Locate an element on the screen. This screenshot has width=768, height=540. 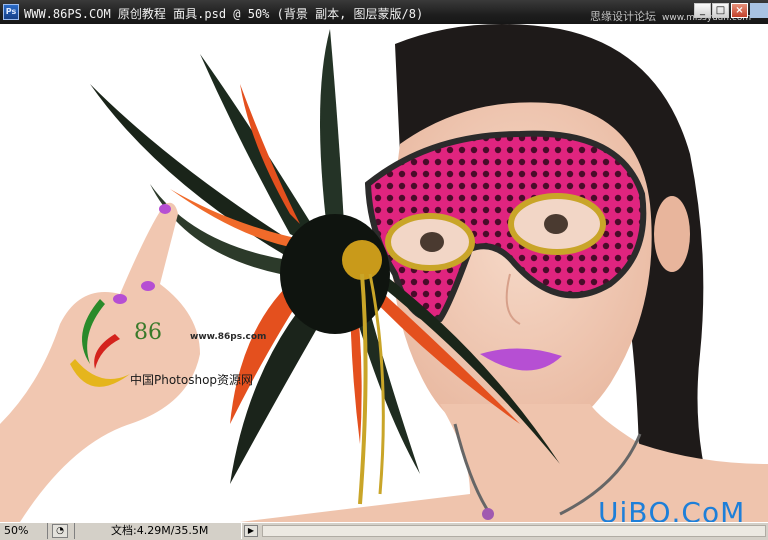
horizontal-scrollbar is located at coordinates (514, 531).